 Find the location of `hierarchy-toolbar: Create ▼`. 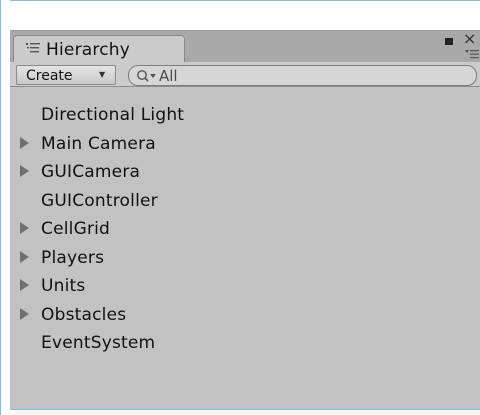

hierarchy-toolbar: Create ▼ is located at coordinates (245, 74).